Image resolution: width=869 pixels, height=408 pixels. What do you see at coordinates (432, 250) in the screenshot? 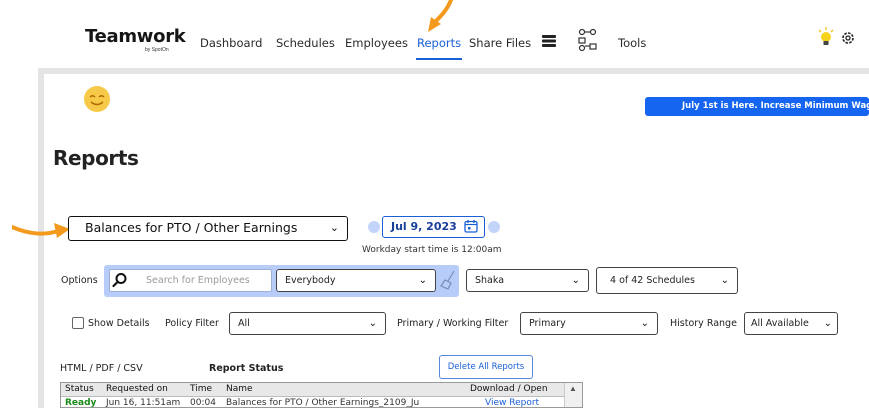
I see `workday-start-note: Workday start time is 12:00am` at bounding box center [432, 250].